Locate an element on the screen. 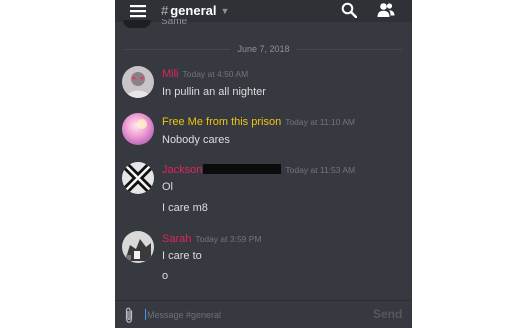 Image resolution: width=526 pixels, height=328 pixels. message-header: Jackson Today at 11:53 AM is located at coordinates (258, 170).